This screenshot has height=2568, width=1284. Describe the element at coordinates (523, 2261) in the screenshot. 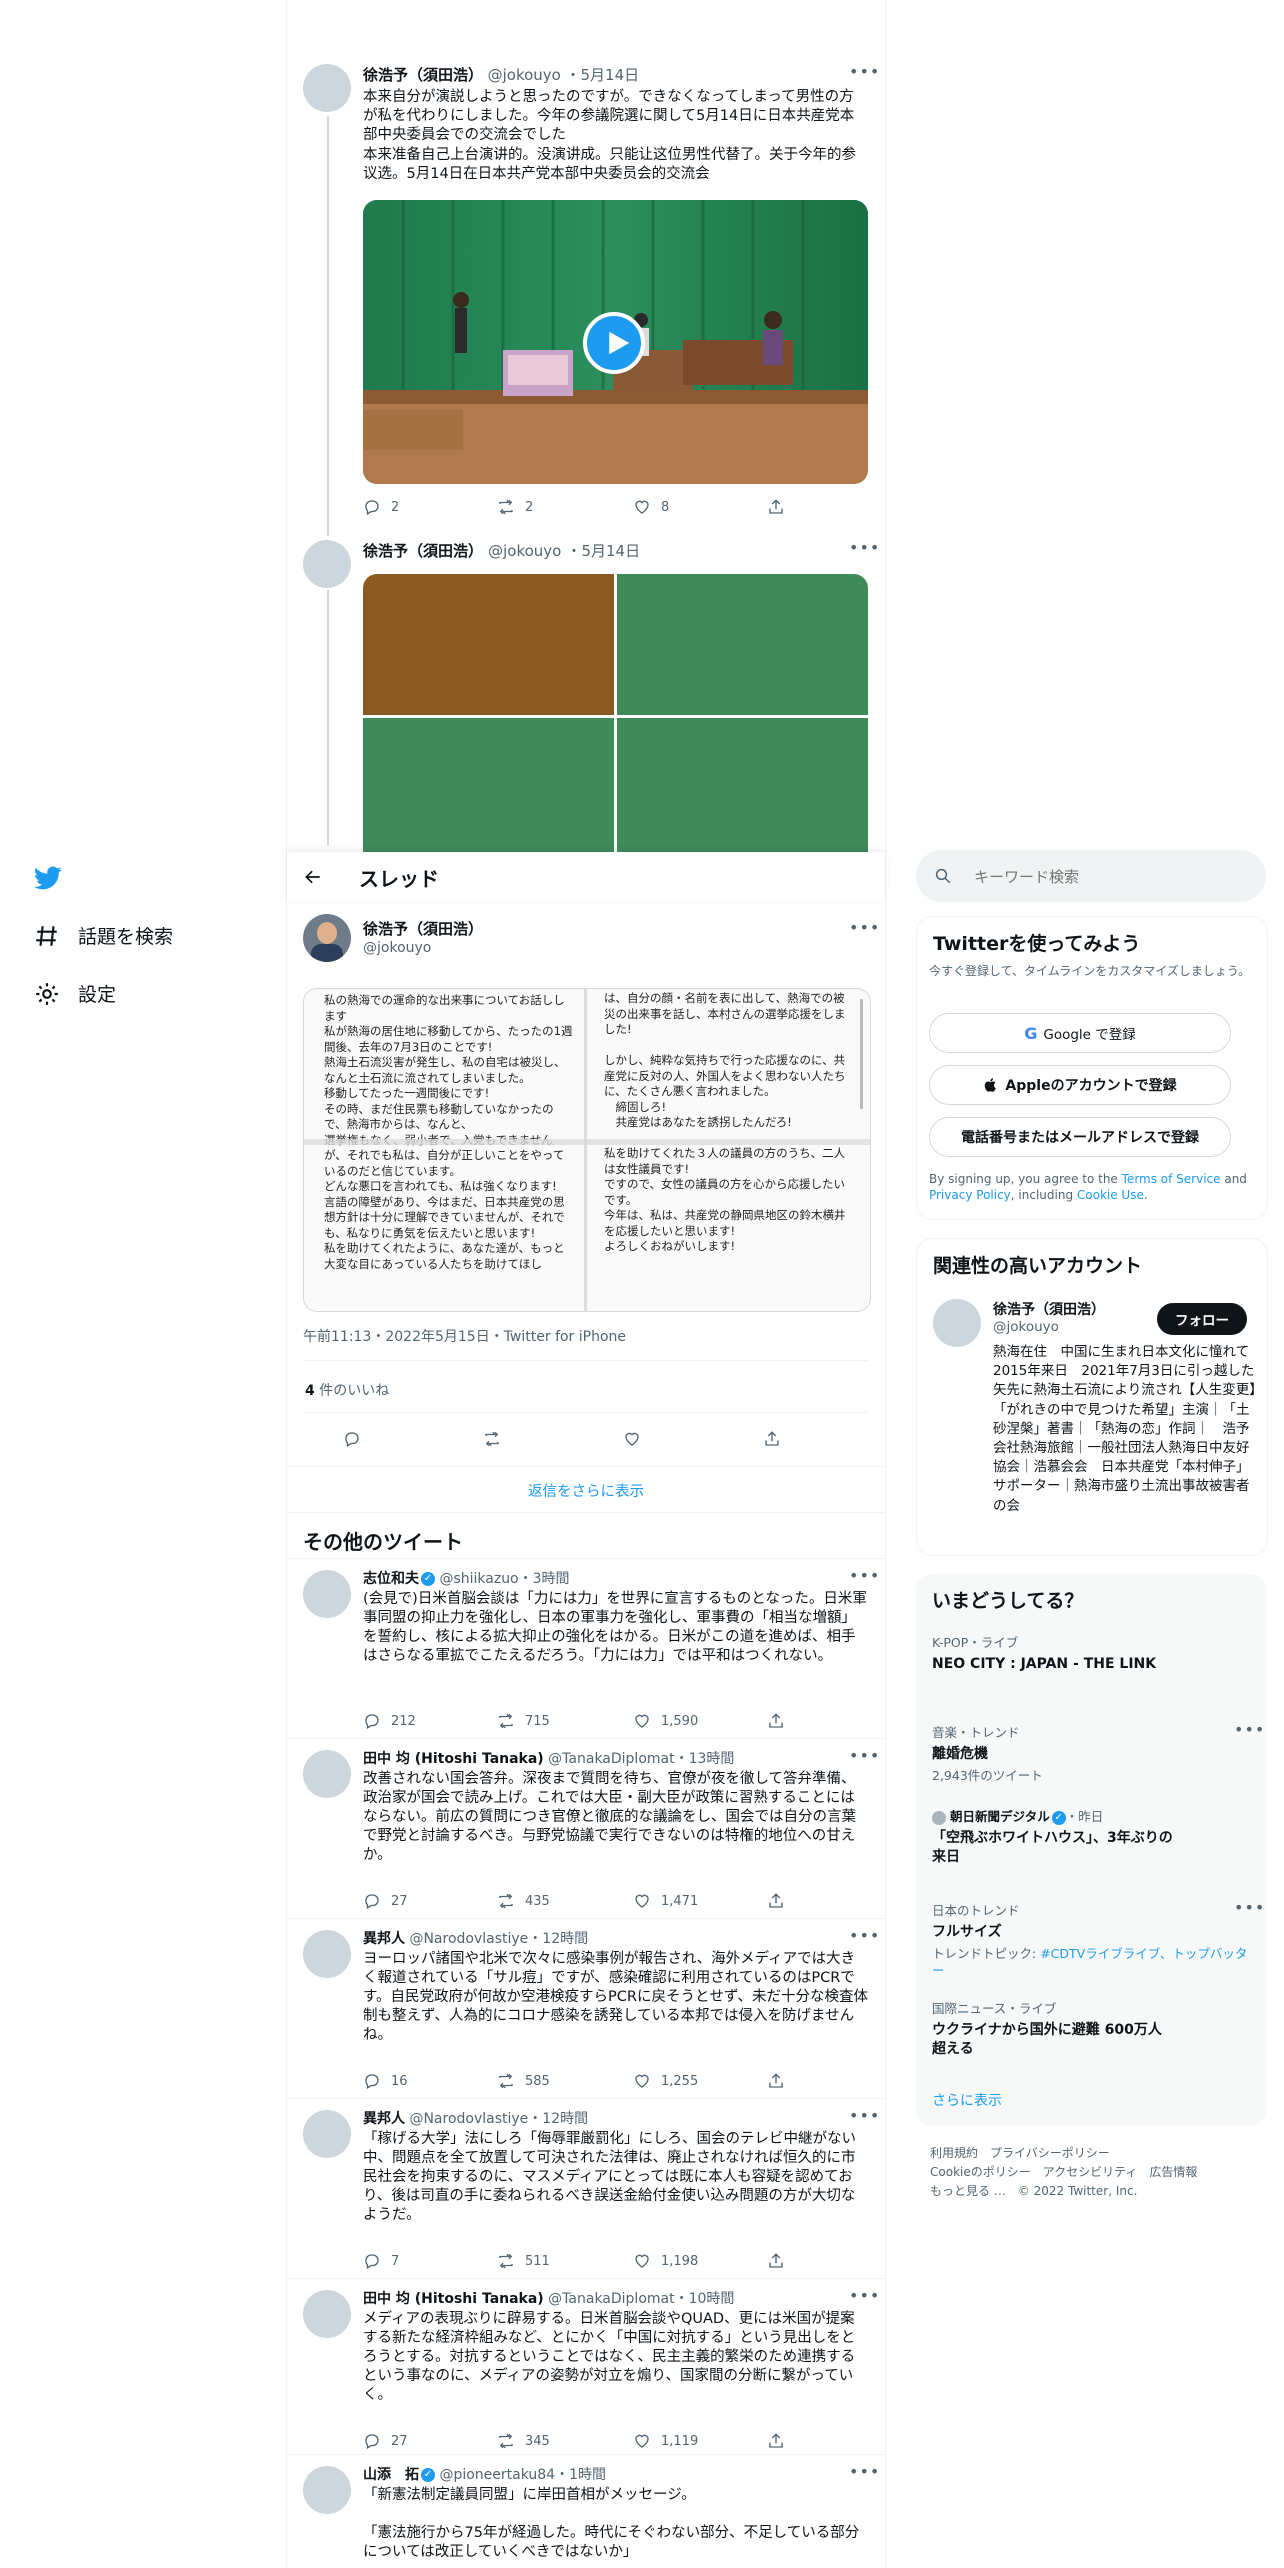

I see `retweet-button: 511` at that location.